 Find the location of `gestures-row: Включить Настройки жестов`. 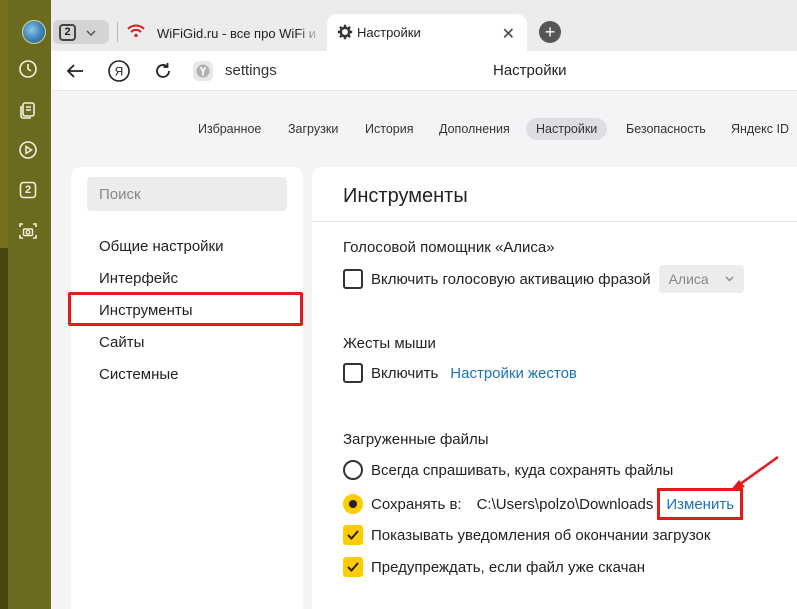

gestures-row: Включить Настройки жестов is located at coordinates (460, 373).